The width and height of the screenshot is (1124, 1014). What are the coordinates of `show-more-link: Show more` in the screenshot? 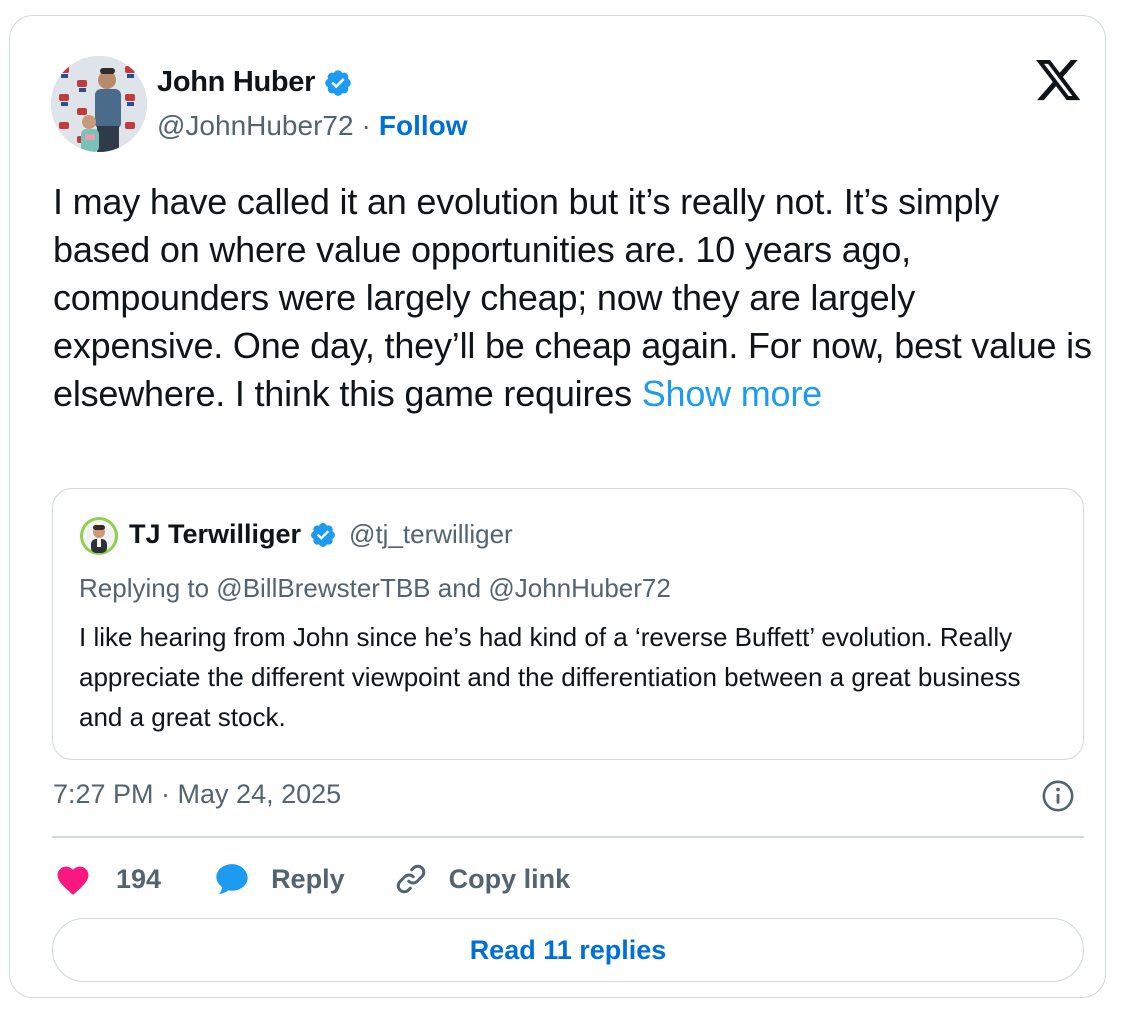 It's located at (732, 393).